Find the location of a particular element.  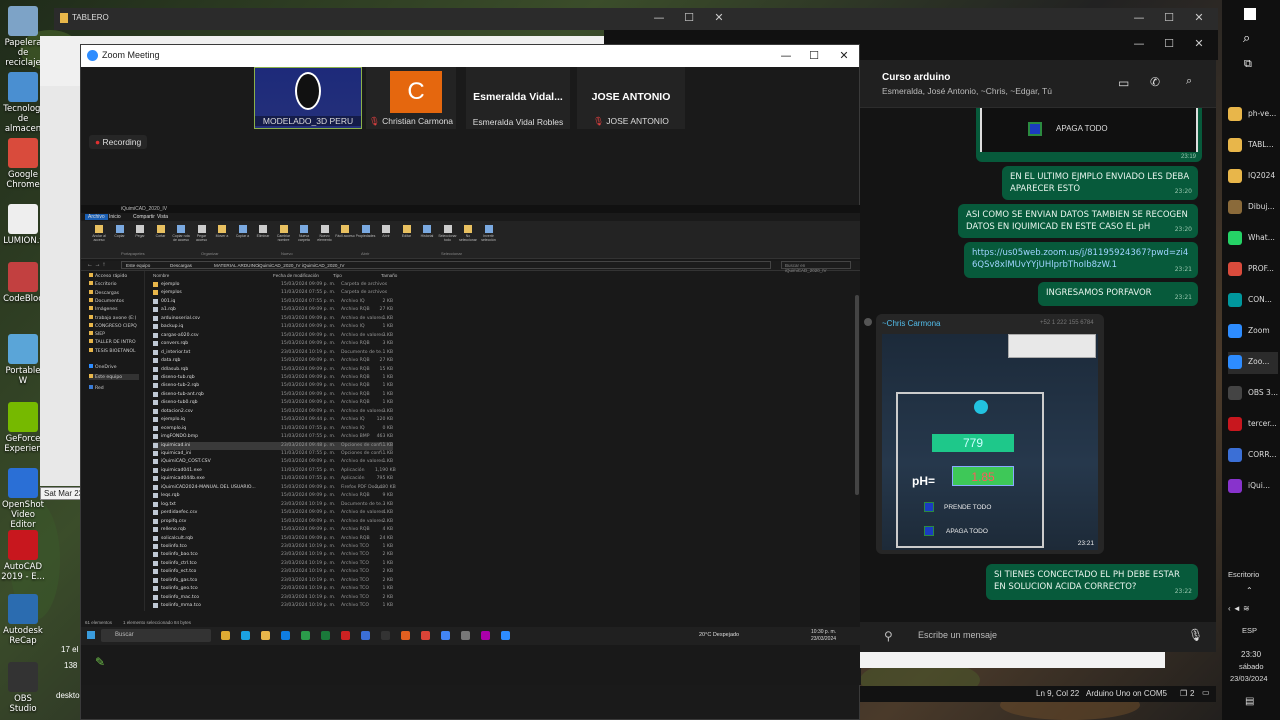

ribbon-button: Editar is located at coordinates (407, 233).